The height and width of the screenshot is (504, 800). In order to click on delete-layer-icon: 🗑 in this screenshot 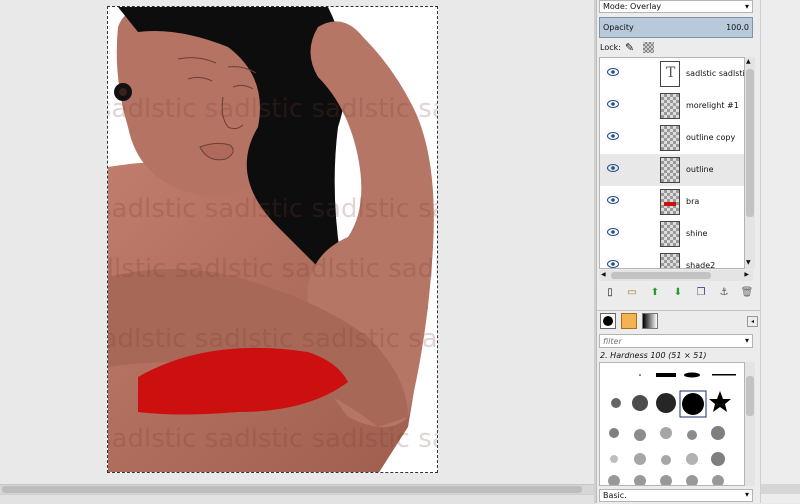, I will do `click(747, 293)`.